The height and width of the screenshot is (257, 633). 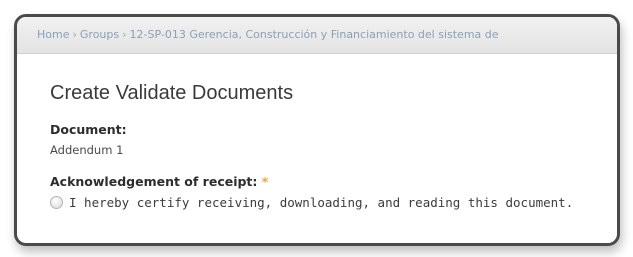 What do you see at coordinates (154, 181) in the screenshot?
I see `acknowledgement-label-text: Acknowledgement of receipt:` at bounding box center [154, 181].